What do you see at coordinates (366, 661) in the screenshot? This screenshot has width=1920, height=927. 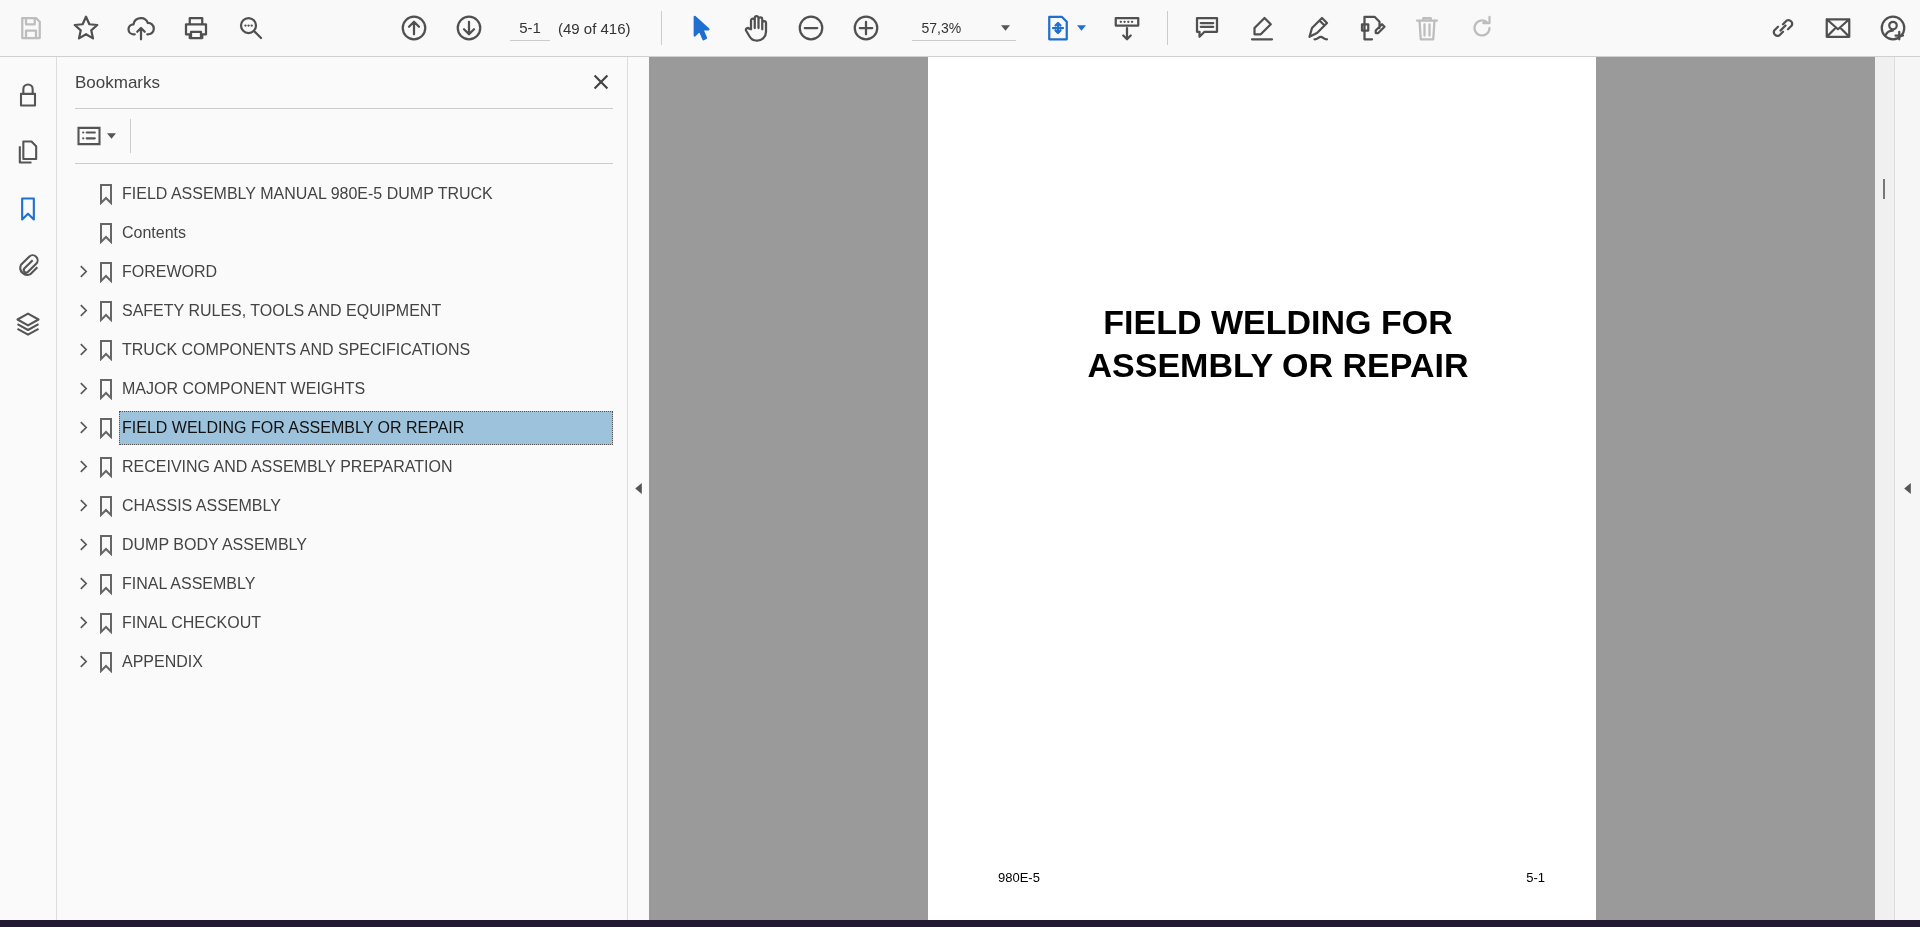 I see `bookmark-item: APPENDIX` at bounding box center [366, 661].